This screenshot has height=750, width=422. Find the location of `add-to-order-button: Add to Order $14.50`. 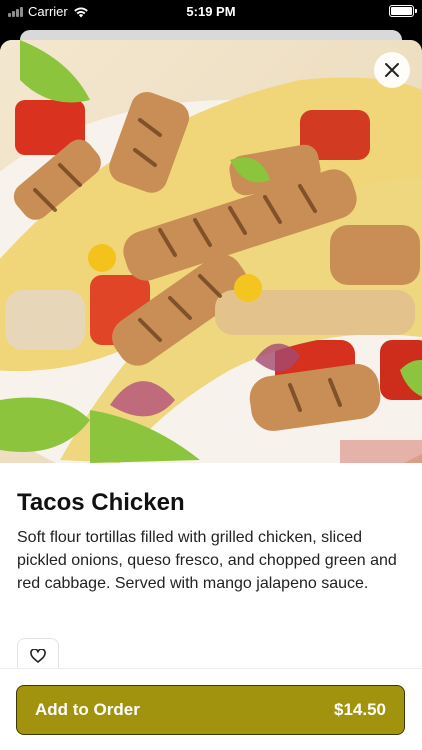

add-to-order-button: Add to Order $14.50 is located at coordinates (210, 710).